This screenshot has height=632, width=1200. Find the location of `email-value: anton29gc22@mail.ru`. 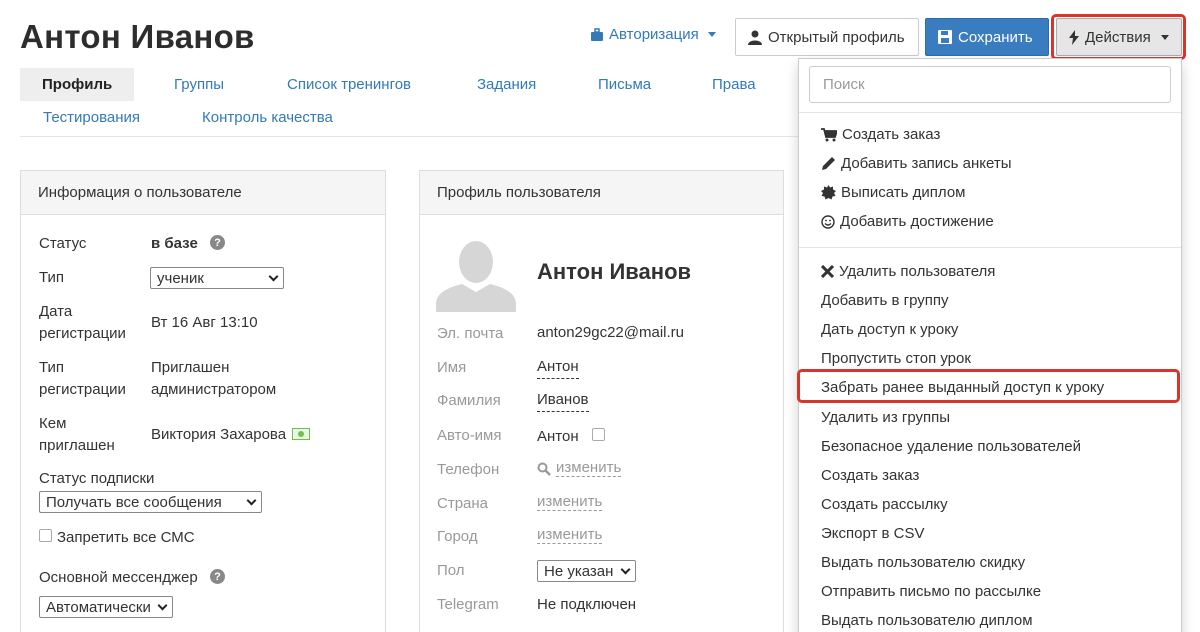

email-value: anton29gc22@mail.ru is located at coordinates (610, 332).